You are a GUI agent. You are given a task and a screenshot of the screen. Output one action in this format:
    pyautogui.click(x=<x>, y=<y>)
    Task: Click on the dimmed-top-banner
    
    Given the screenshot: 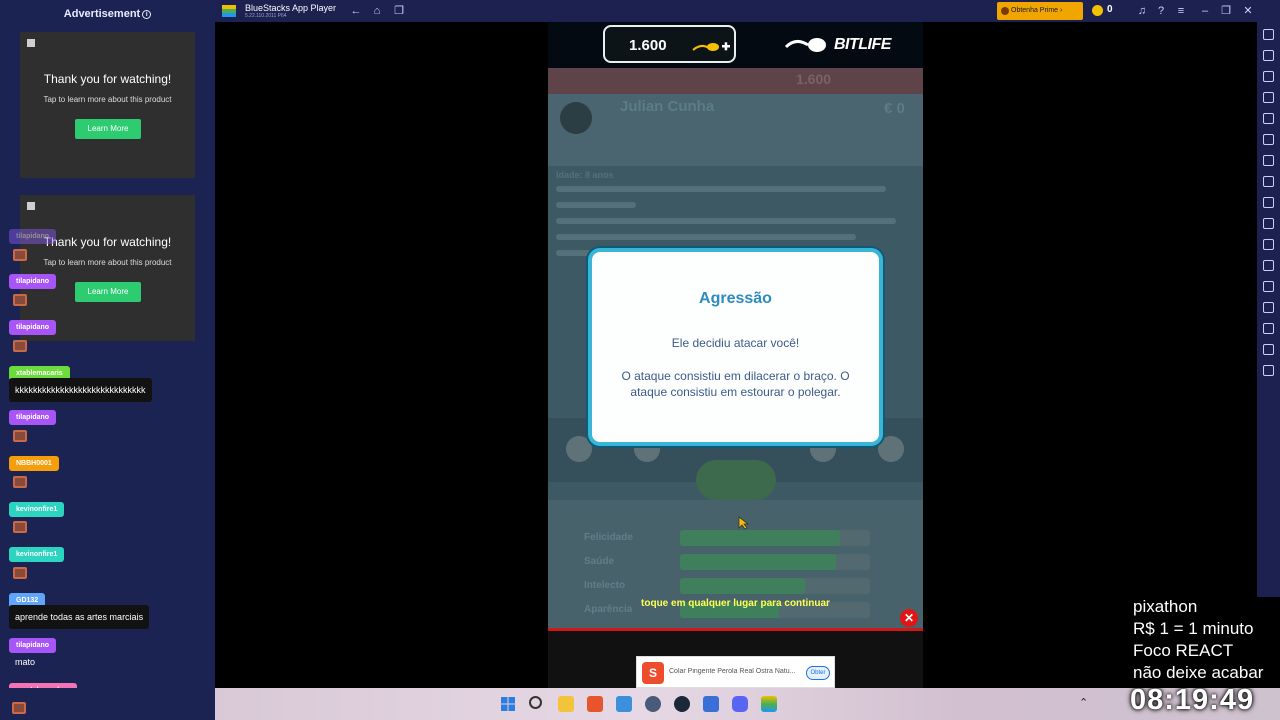 What is the action you would take?
    pyautogui.click(x=735, y=81)
    